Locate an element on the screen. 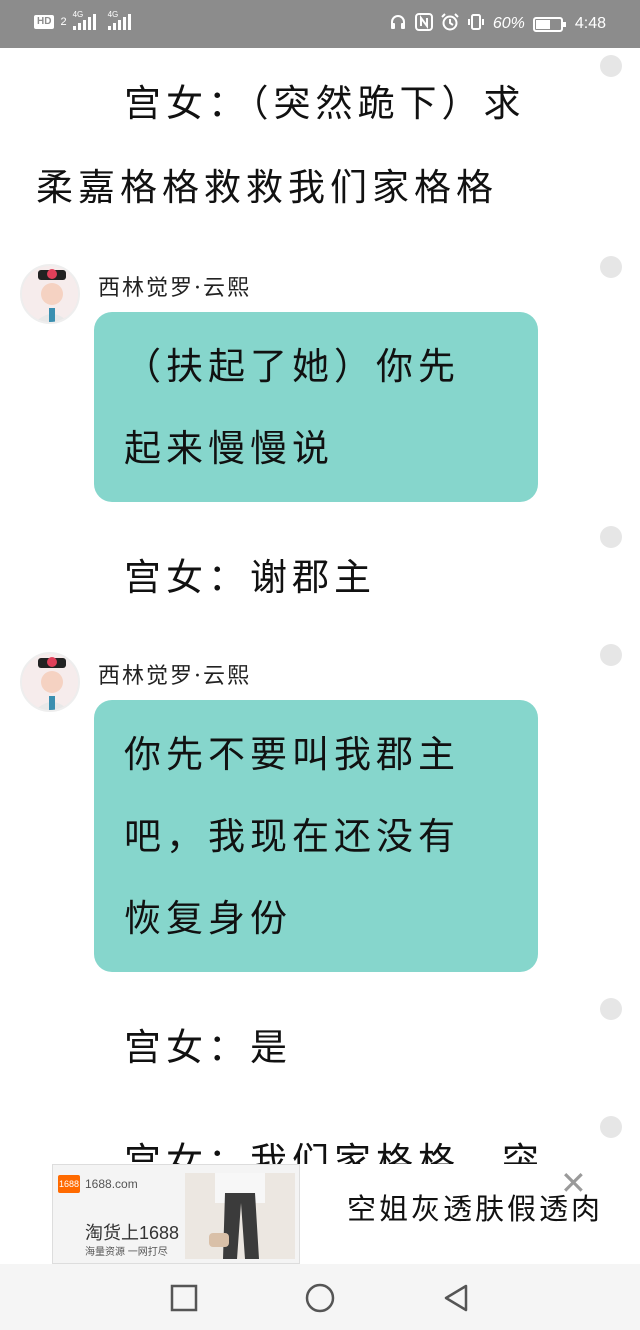 The width and height of the screenshot is (640, 1330). bubble-line: 恢复身份 is located at coordinates (208, 918).